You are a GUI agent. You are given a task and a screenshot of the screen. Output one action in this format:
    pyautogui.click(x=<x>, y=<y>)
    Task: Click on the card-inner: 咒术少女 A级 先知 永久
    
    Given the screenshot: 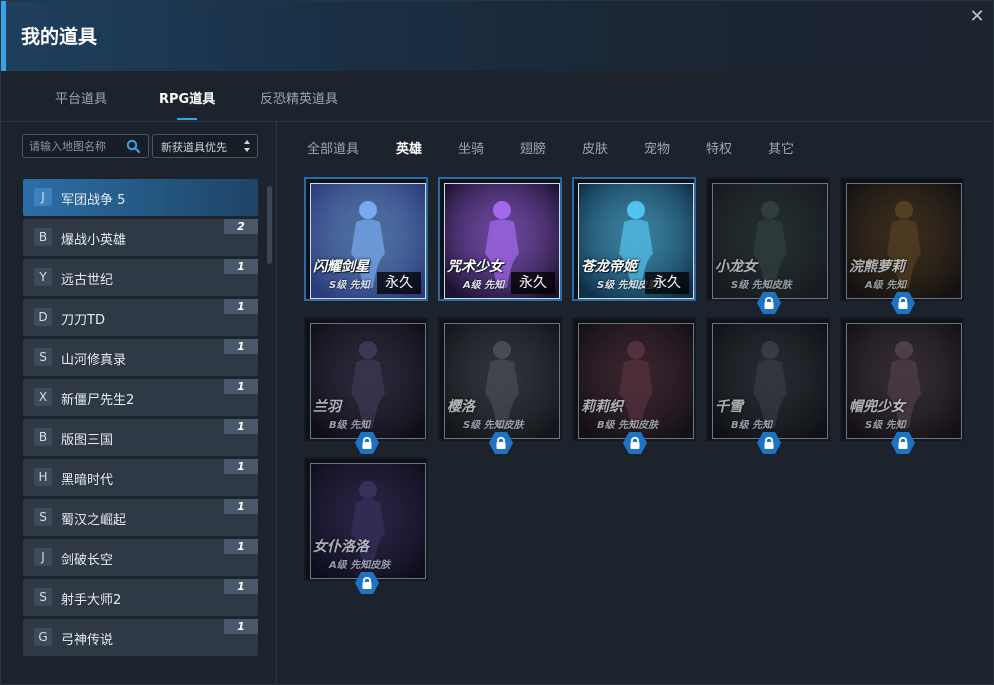 What is the action you would take?
    pyautogui.click(x=502, y=241)
    